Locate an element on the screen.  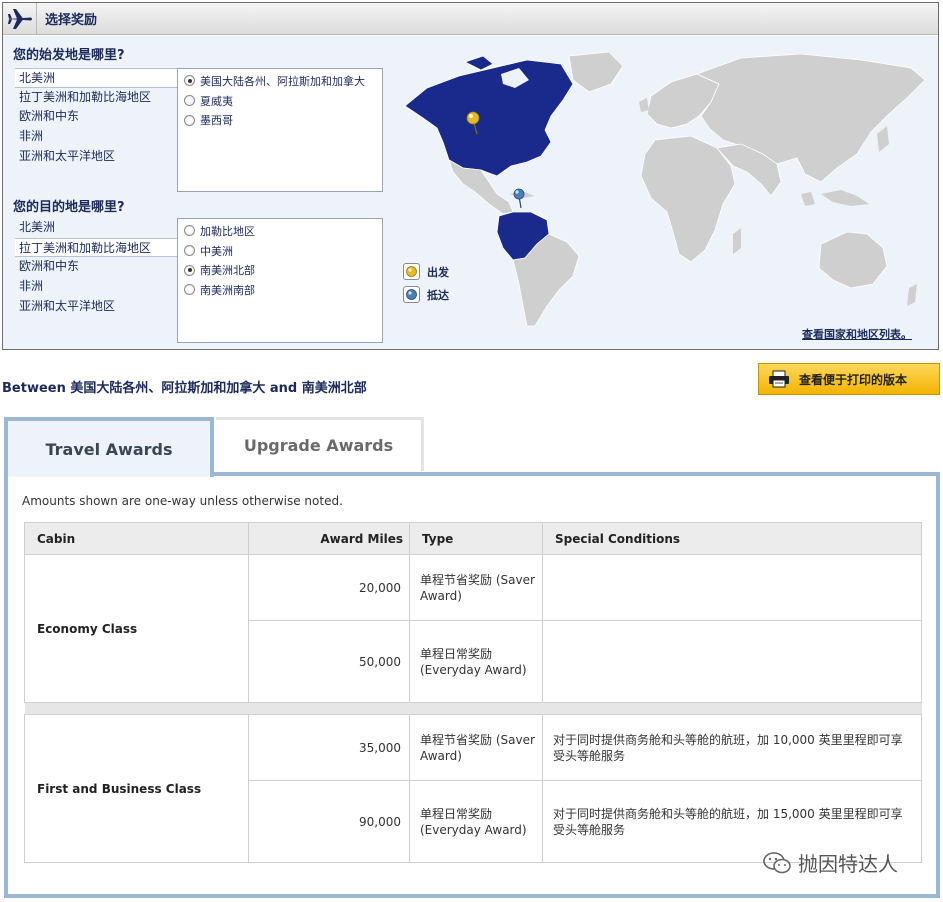
dest-option-label: 南美洲北部 is located at coordinates (227, 271).